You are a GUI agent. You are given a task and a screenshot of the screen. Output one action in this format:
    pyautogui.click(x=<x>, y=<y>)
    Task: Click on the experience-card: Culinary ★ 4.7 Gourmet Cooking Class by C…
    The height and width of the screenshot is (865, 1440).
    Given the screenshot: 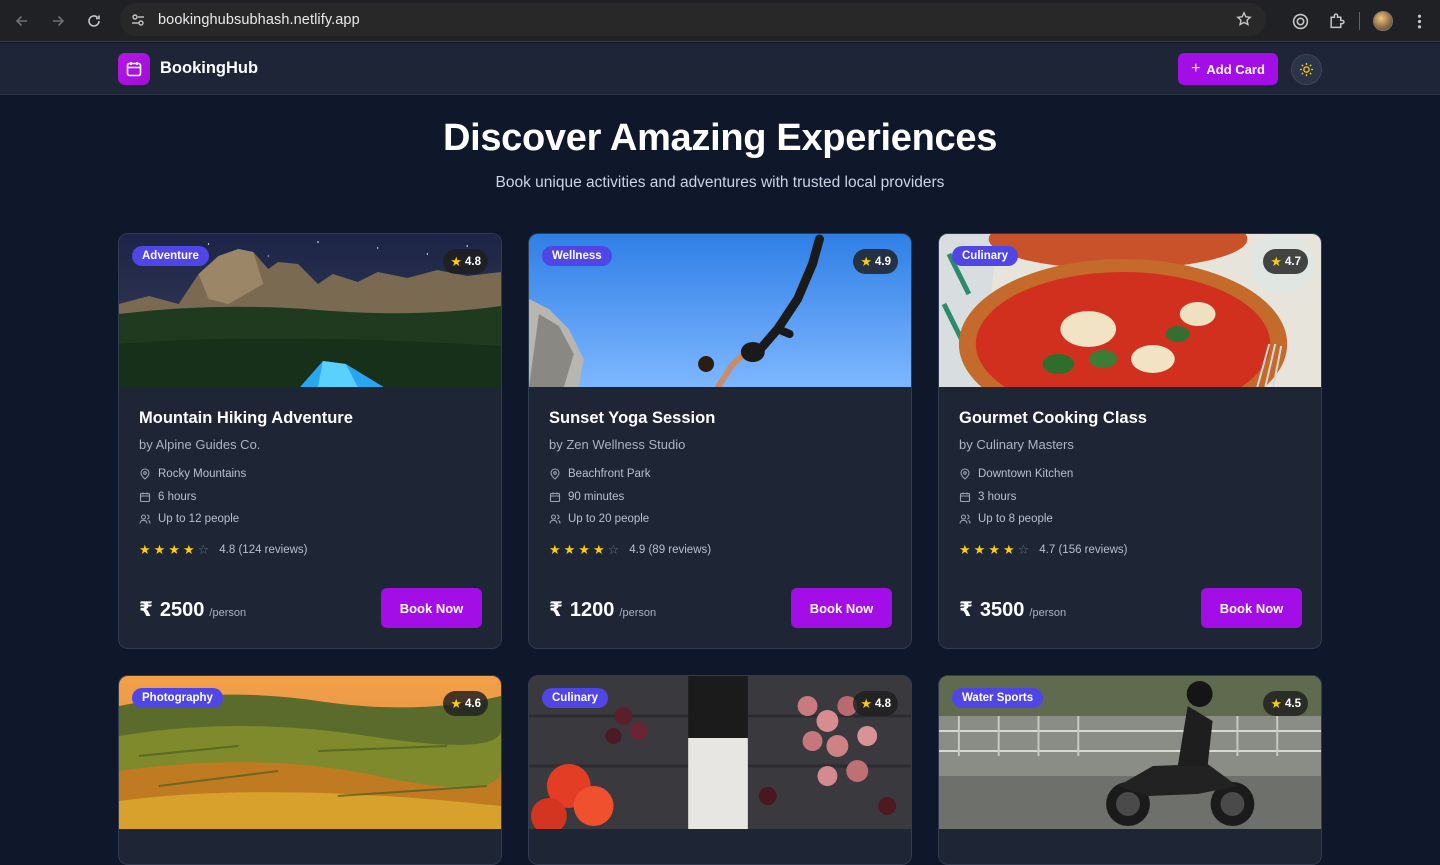 What is the action you would take?
    pyautogui.click(x=1130, y=441)
    